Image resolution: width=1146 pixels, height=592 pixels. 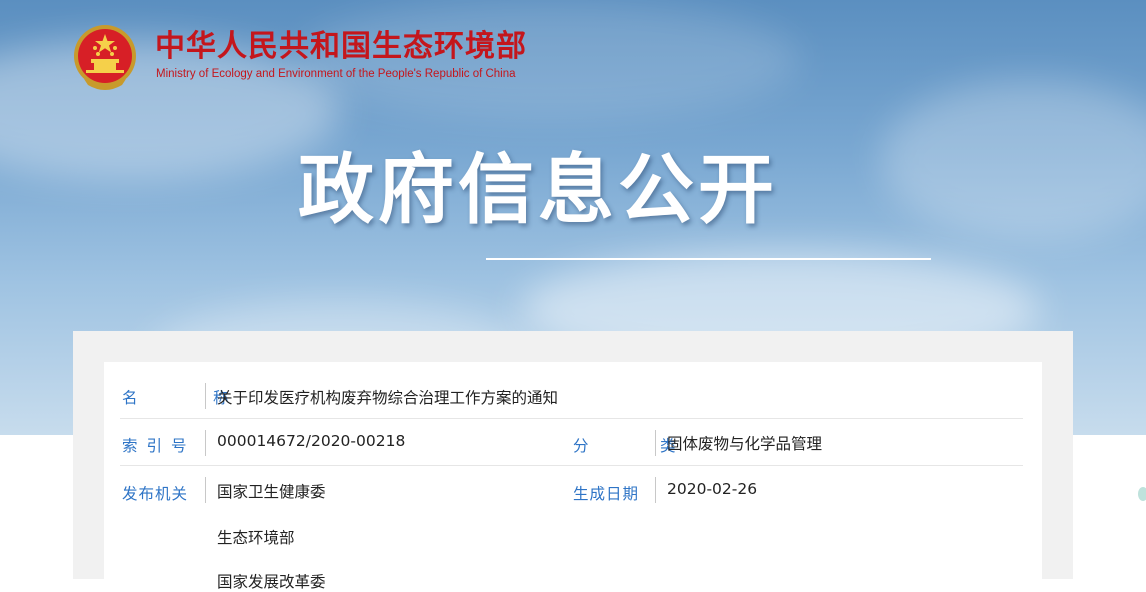 I want to click on title-underline, so click(x=708, y=259).